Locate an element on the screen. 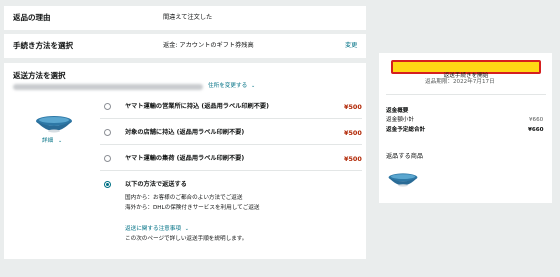  return-reason-heading: 返品の理由 is located at coordinates (32, 17).